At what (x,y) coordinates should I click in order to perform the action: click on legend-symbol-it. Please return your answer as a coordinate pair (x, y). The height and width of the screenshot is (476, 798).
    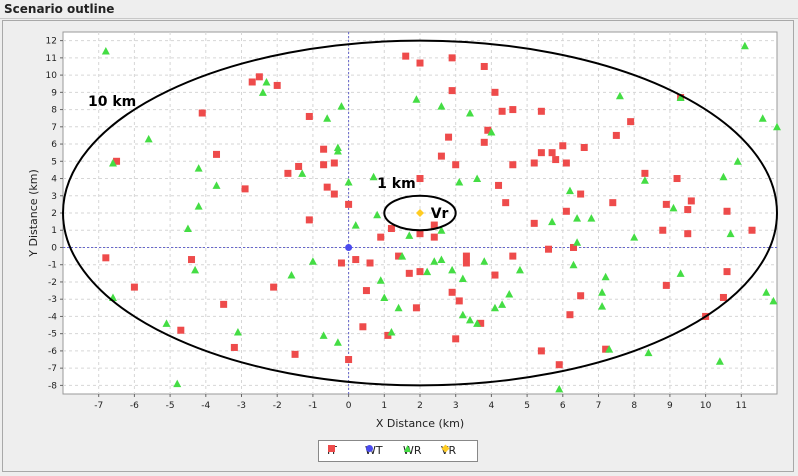
    Looking at the image, I should click on (331, 448).